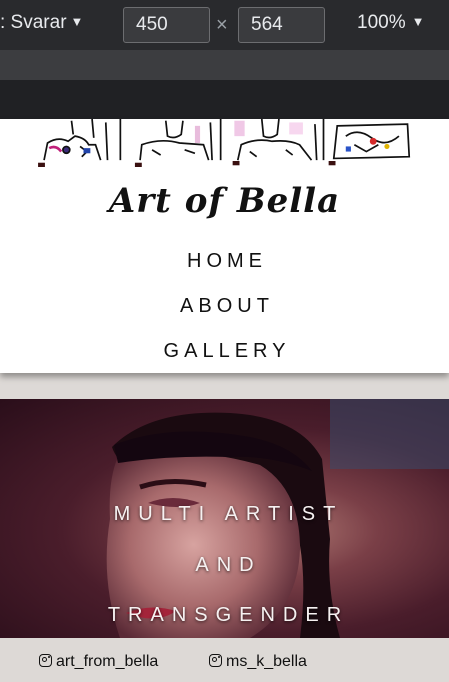 The image size is (449, 682). What do you see at coordinates (381, 22) in the screenshot?
I see `zoom-label: 100%` at bounding box center [381, 22].